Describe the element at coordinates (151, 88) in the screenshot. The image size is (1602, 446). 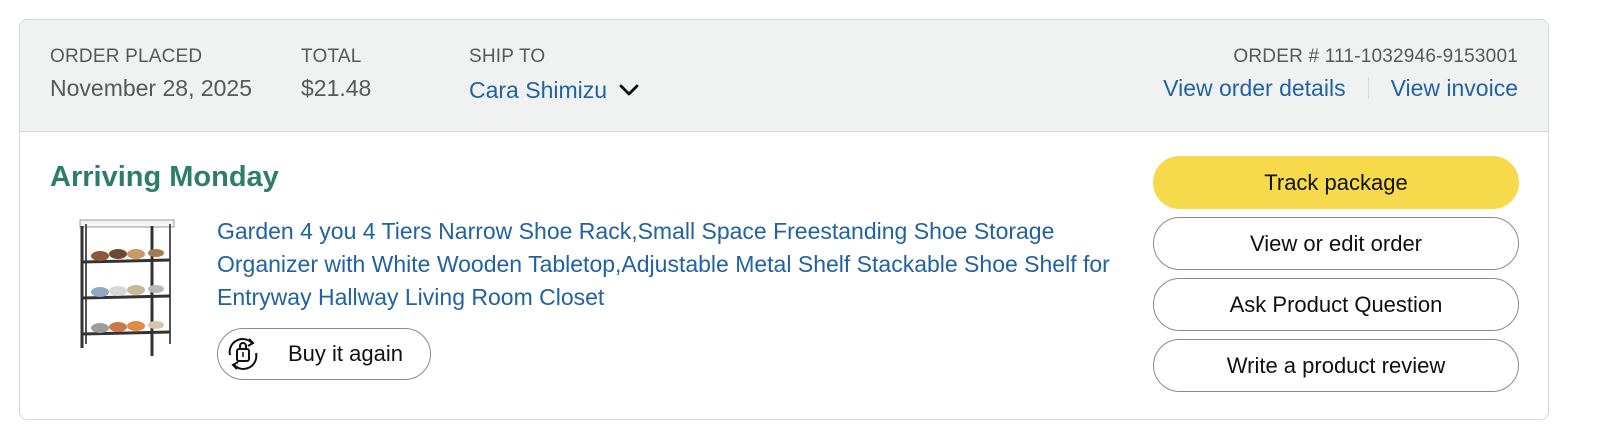
I see `order-placed-date: November 28, 2025` at that location.